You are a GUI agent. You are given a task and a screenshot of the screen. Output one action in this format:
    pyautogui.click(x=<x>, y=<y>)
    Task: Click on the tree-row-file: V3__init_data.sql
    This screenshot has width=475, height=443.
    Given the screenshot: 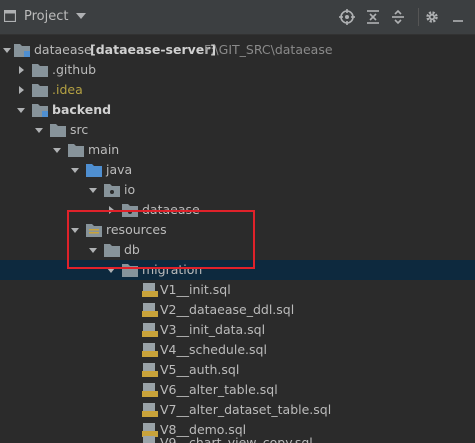 What is the action you would take?
    pyautogui.click(x=237, y=330)
    